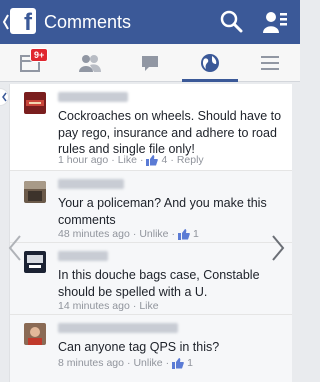 Image resolution: width=320 pixels, height=382 pixels. I want to click on search-icon, so click(231, 21).